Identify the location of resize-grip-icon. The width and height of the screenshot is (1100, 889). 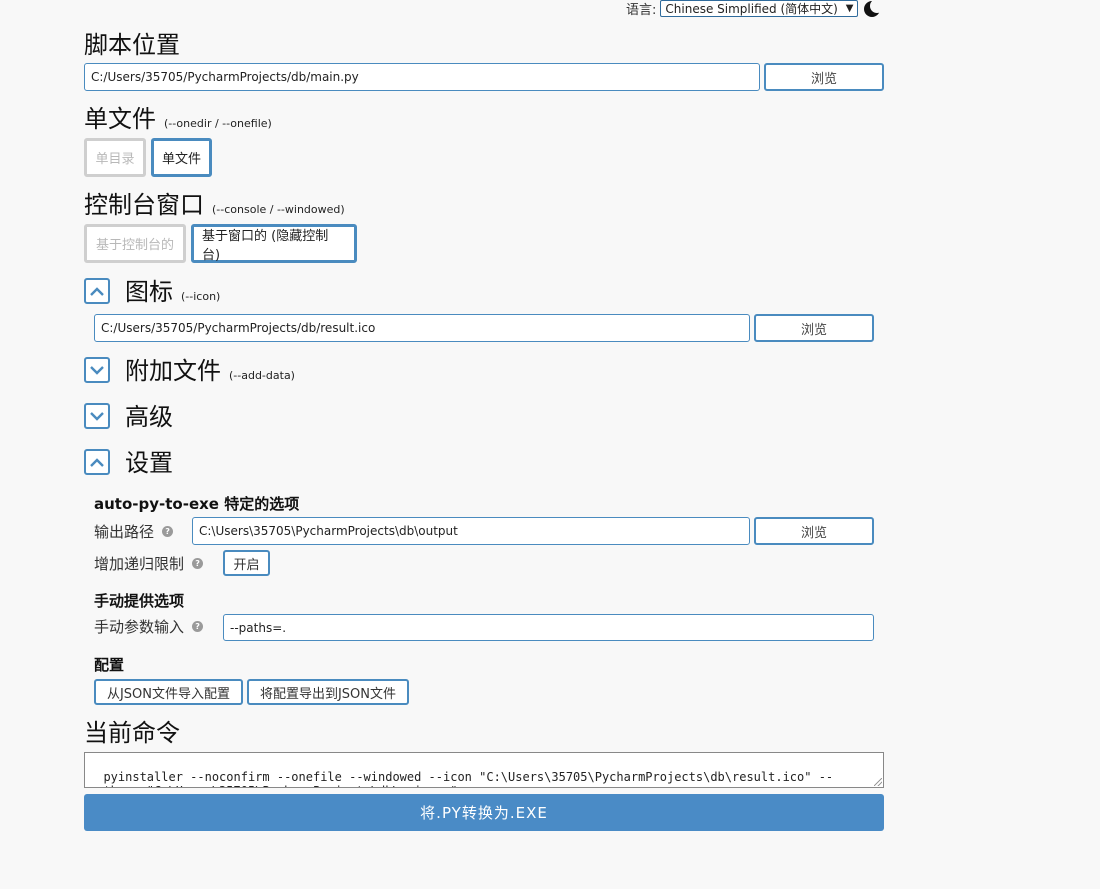
(878, 782).